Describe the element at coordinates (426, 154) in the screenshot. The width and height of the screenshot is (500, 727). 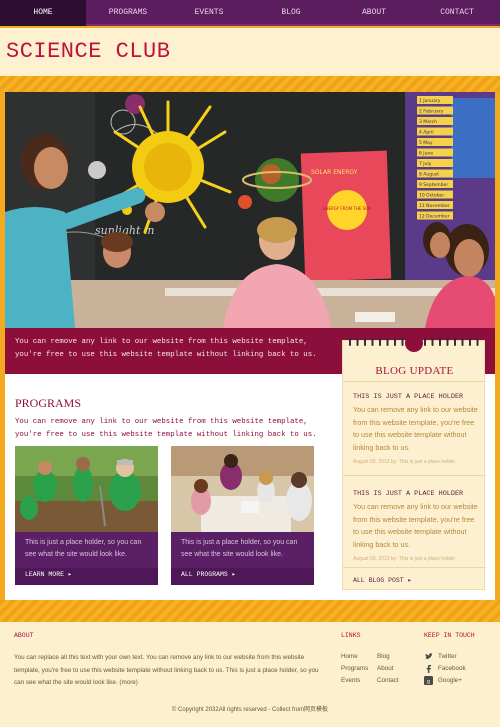
I see `month-label: 6 June` at that location.